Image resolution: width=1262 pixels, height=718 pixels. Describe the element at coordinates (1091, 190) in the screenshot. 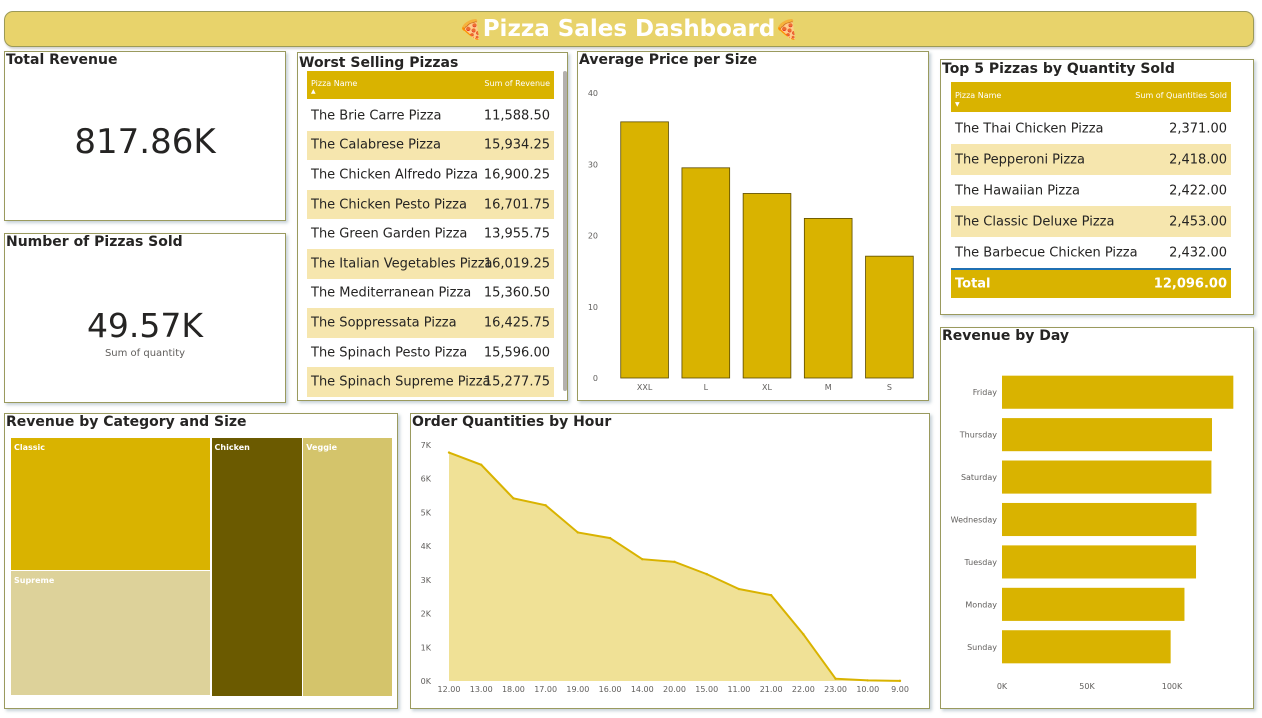

I see `top5-table-row: The Hawaiian Pizza 2,422.00` at that location.